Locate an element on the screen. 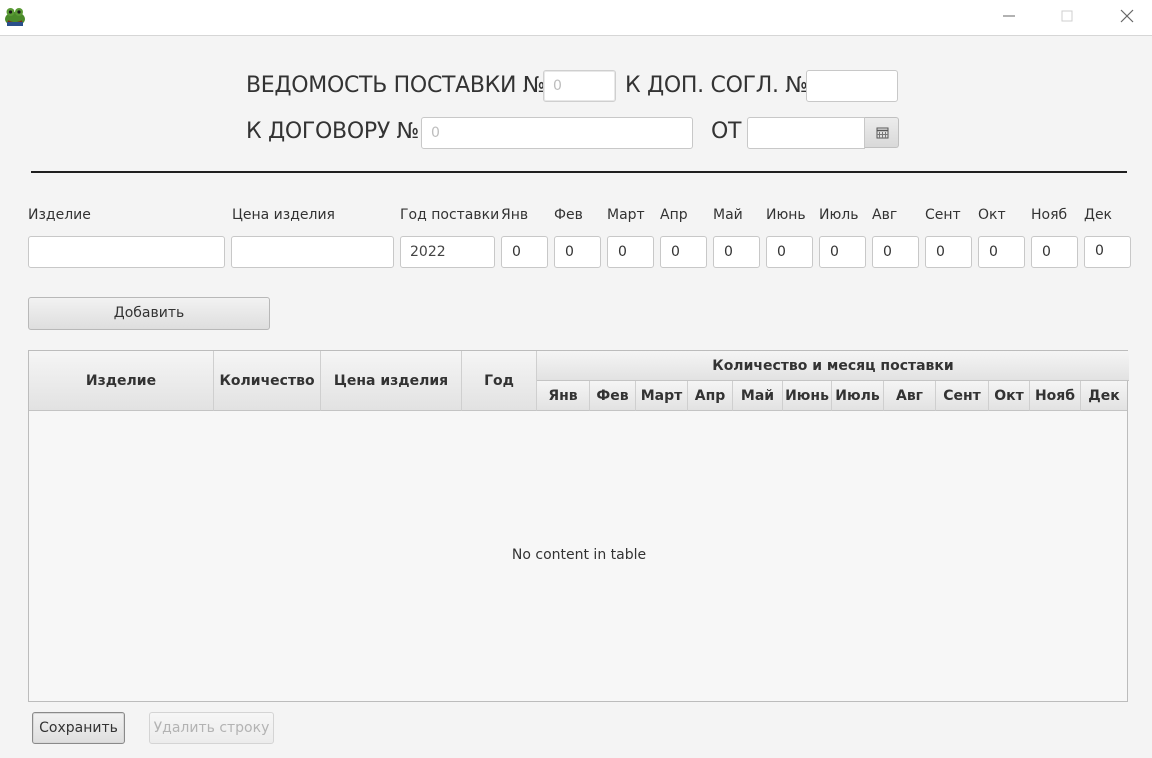 The height and width of the screenshot is (758, 1152). column-group-header: Количество и месяц поставки is located at coordinates (833, 366).